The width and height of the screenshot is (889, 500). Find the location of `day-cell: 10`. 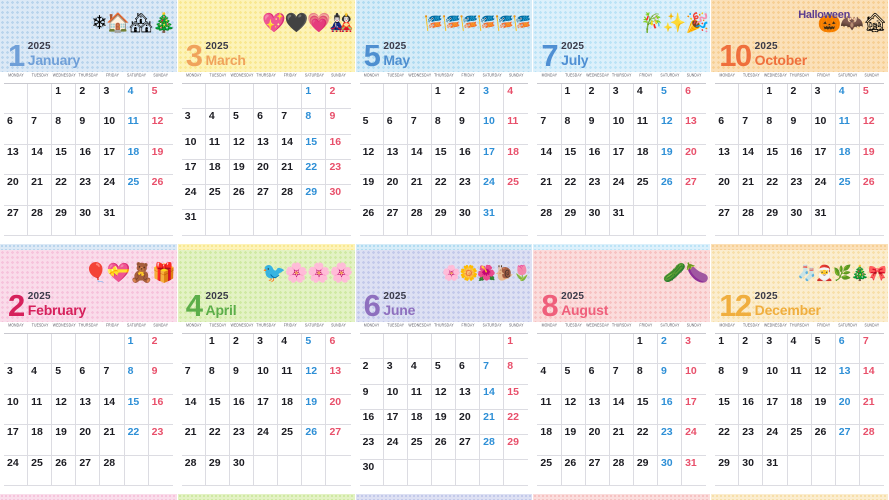

day-cell: 10 is located at coordinates (621, 129).